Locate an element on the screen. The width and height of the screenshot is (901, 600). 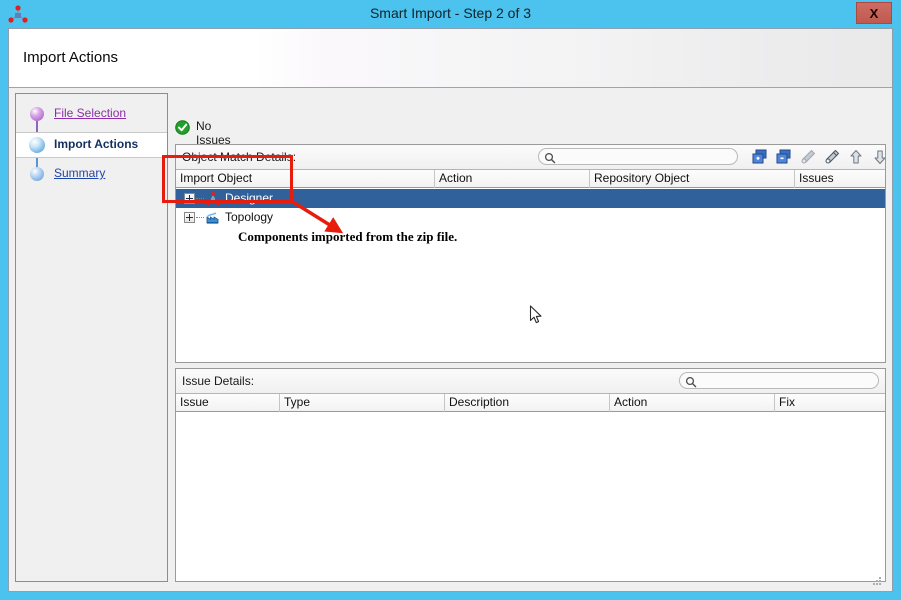
move-down-icon is located at coordinates (880, 157).